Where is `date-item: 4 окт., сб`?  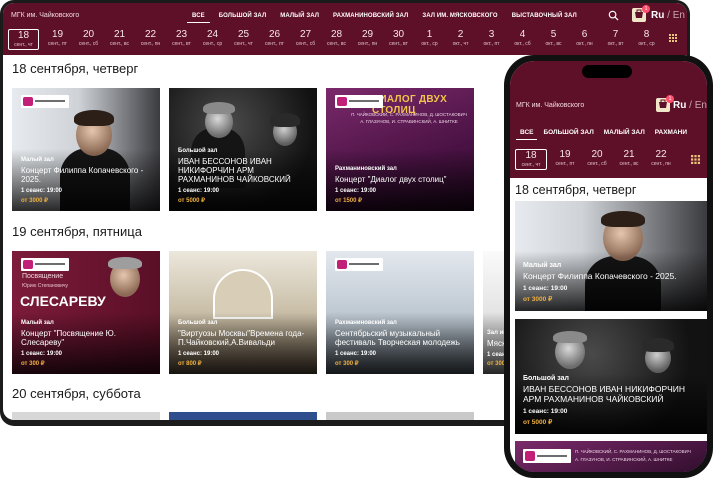
date-item: 4 окт., сб is located at coordinates (522, 39).